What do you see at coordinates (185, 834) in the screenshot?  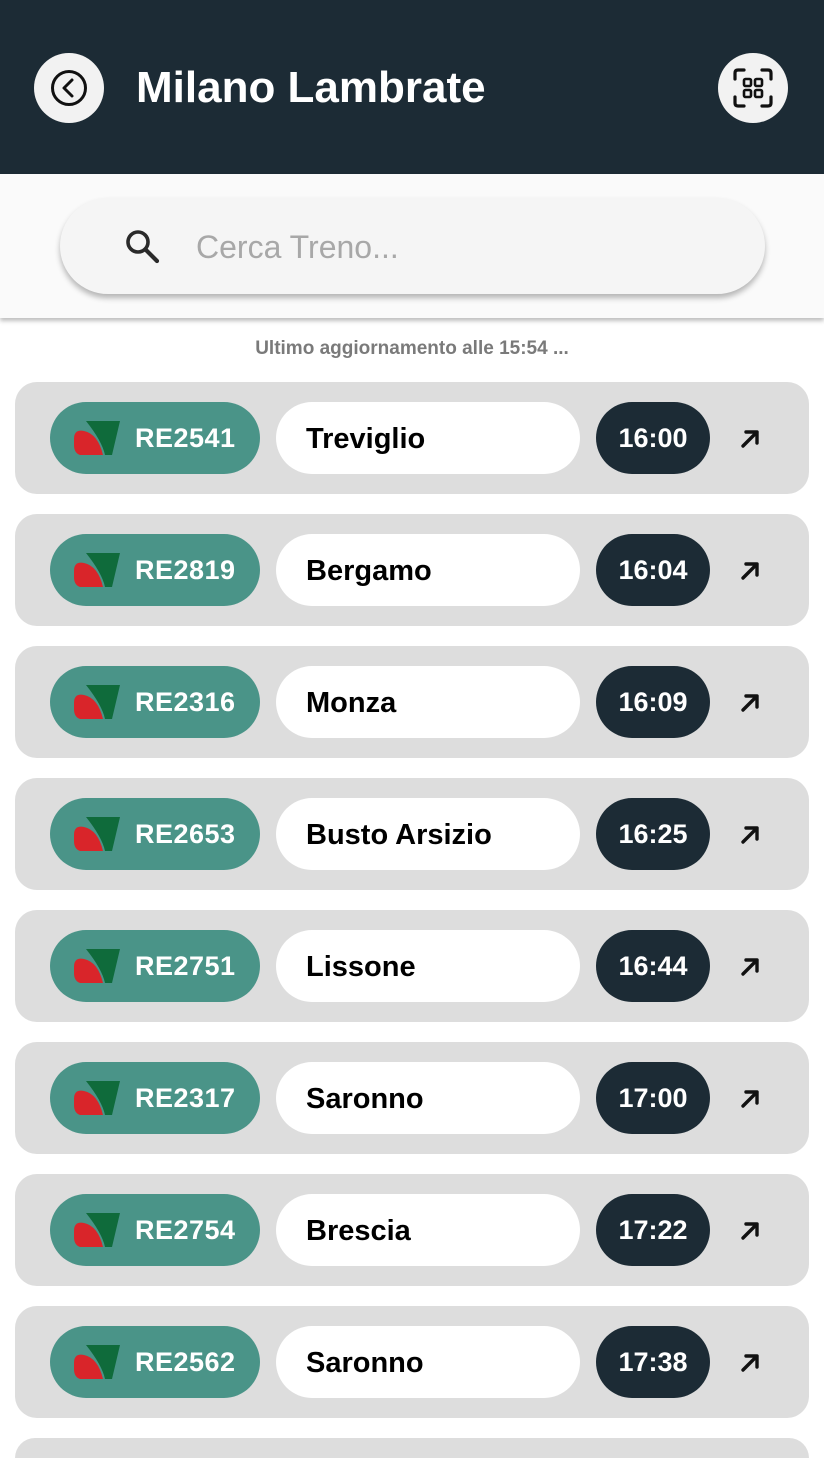 I see `train-number: RE2653` at bounding box center [185, 834].